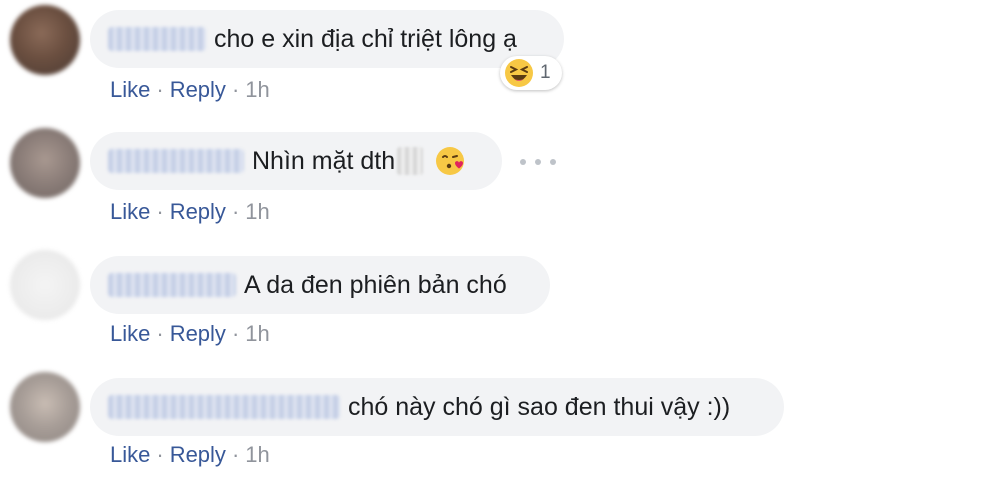 The height and width of the screenshot is (488, 982). I want to click on comment-bubble: chó này chó gì sao đen thui vậy :)), so click(437, 407).